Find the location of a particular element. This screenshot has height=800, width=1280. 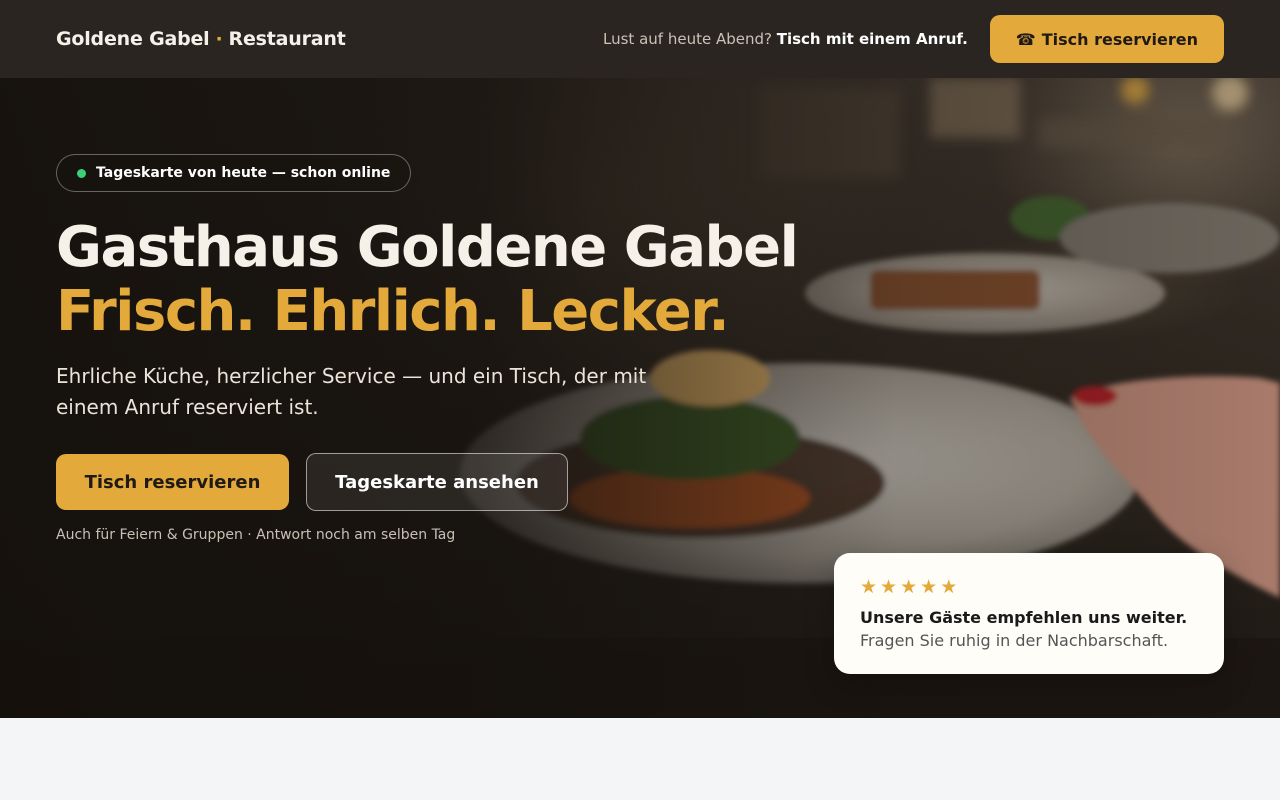

review-subtitle: Fragen Sie ruhig in der Nachbarschaft. is located at coordinates (1014, 640).